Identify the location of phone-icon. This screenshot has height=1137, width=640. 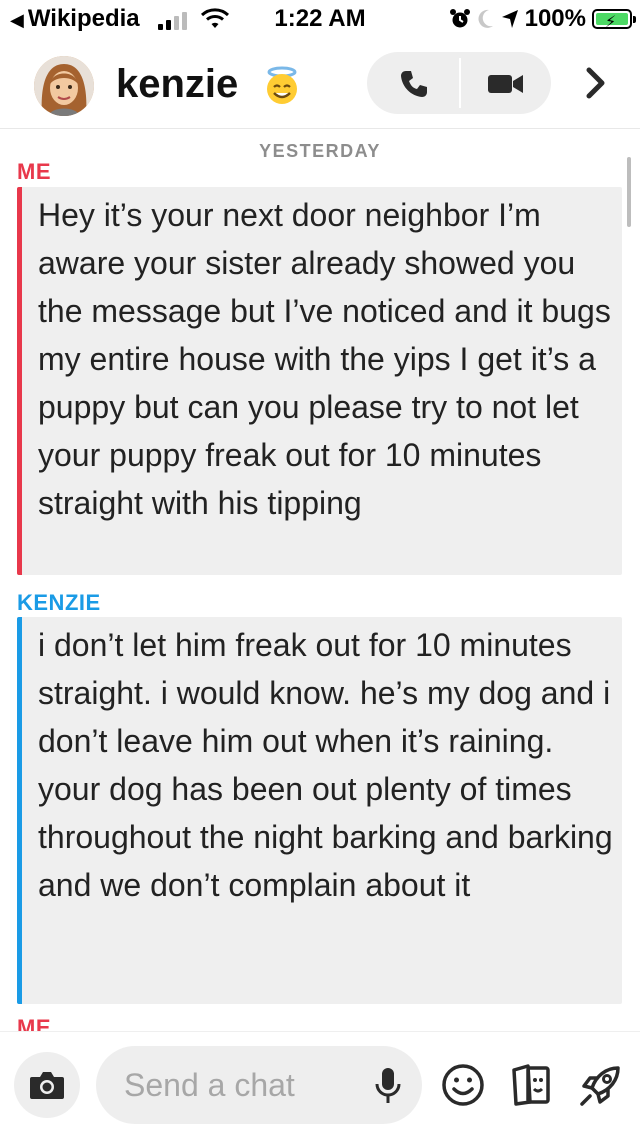
(414, 84).